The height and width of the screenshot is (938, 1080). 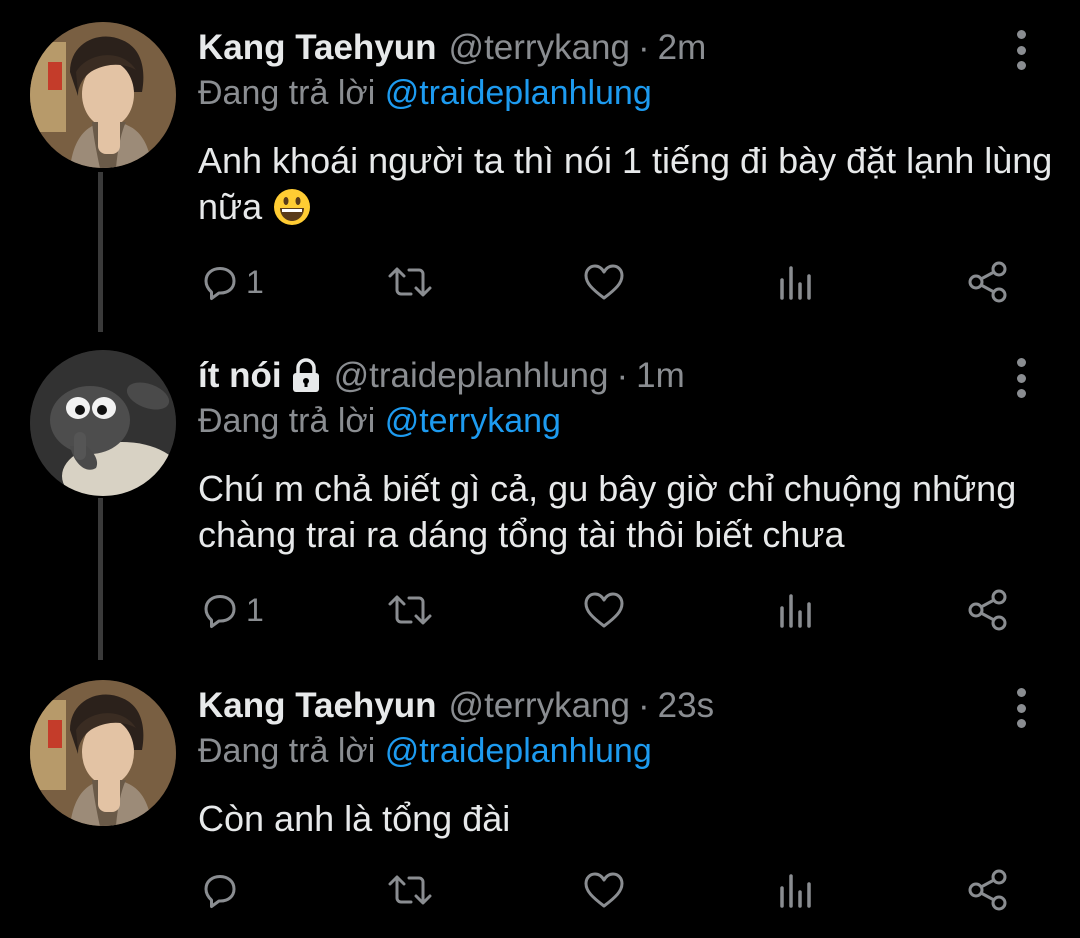 I want to click on lock-icon, so click(x=305, y=375).